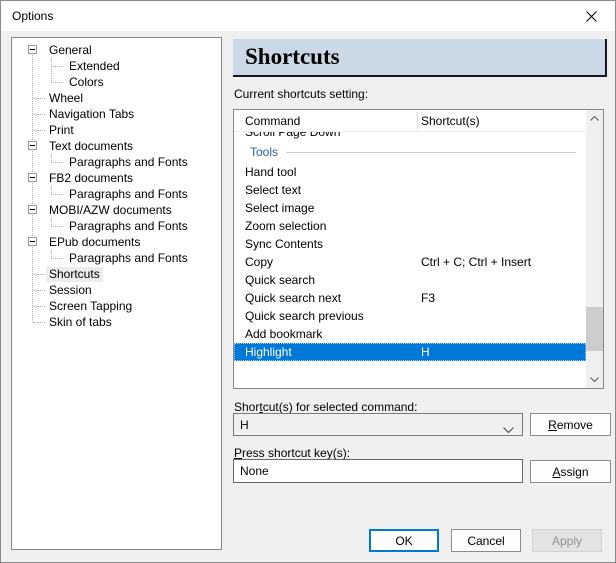 The height and width of the screenshot is (563, 616). What do you see at coordinates (378, 471) in the screenshot?
I see `shortcut-key-input: None` at bounding box center [378, 471].